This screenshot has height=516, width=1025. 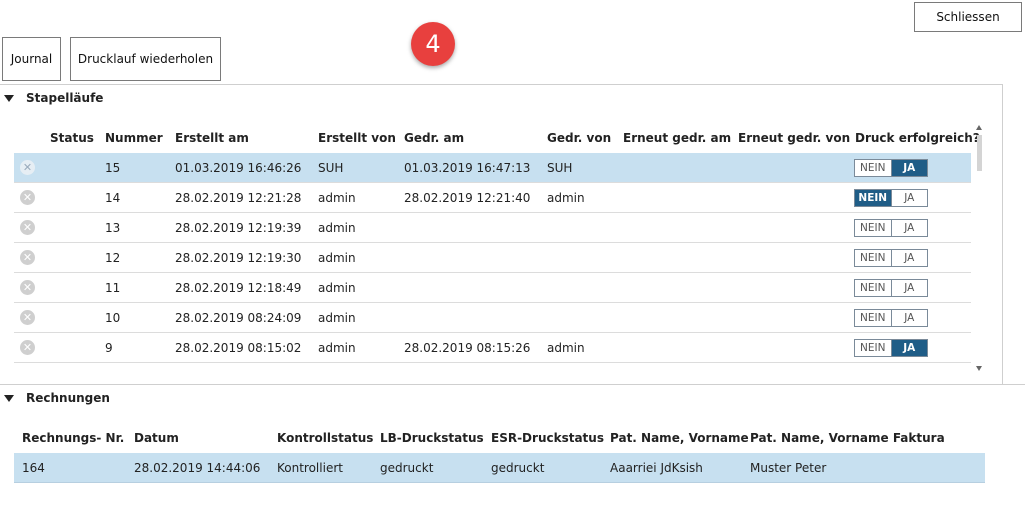 What do you see at coordinates (113, 258) in the screenshot?
I see `cell-number: 12` at bounding box center [113, 258].